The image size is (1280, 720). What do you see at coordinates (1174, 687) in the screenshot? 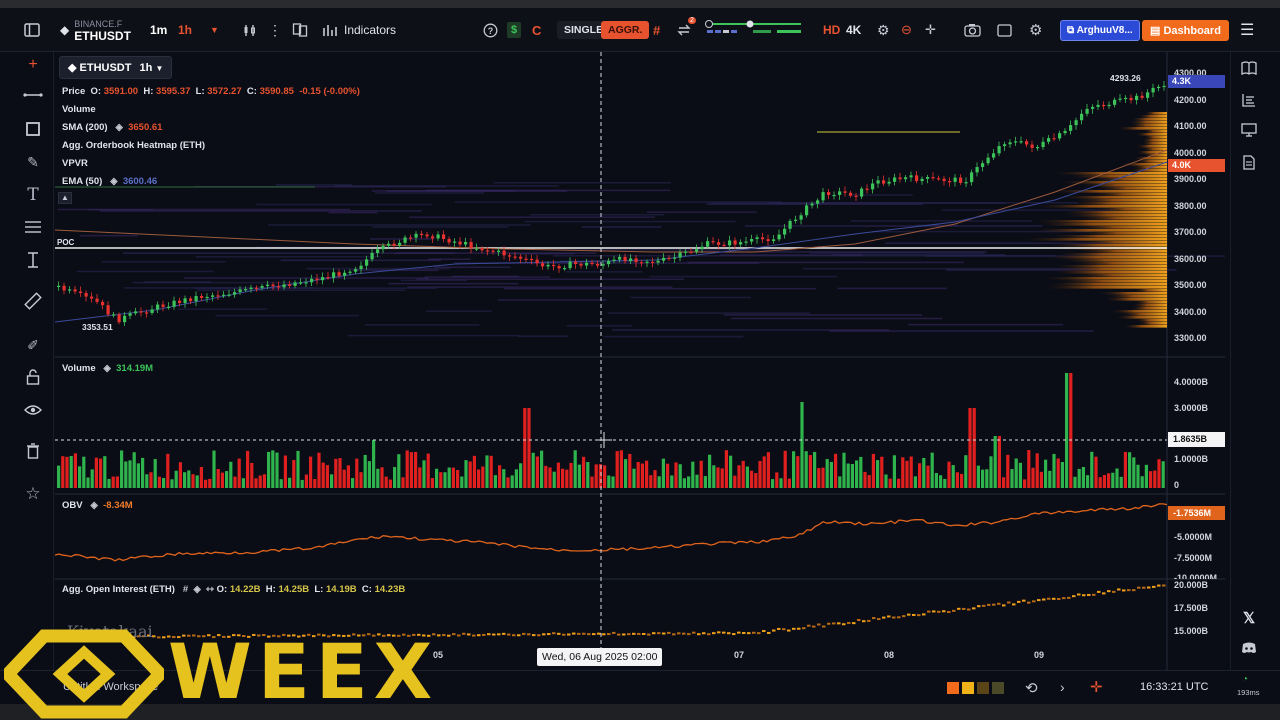
I see `utc-clock: 16:33:21 UTC` at bounding box center [1174, 687].